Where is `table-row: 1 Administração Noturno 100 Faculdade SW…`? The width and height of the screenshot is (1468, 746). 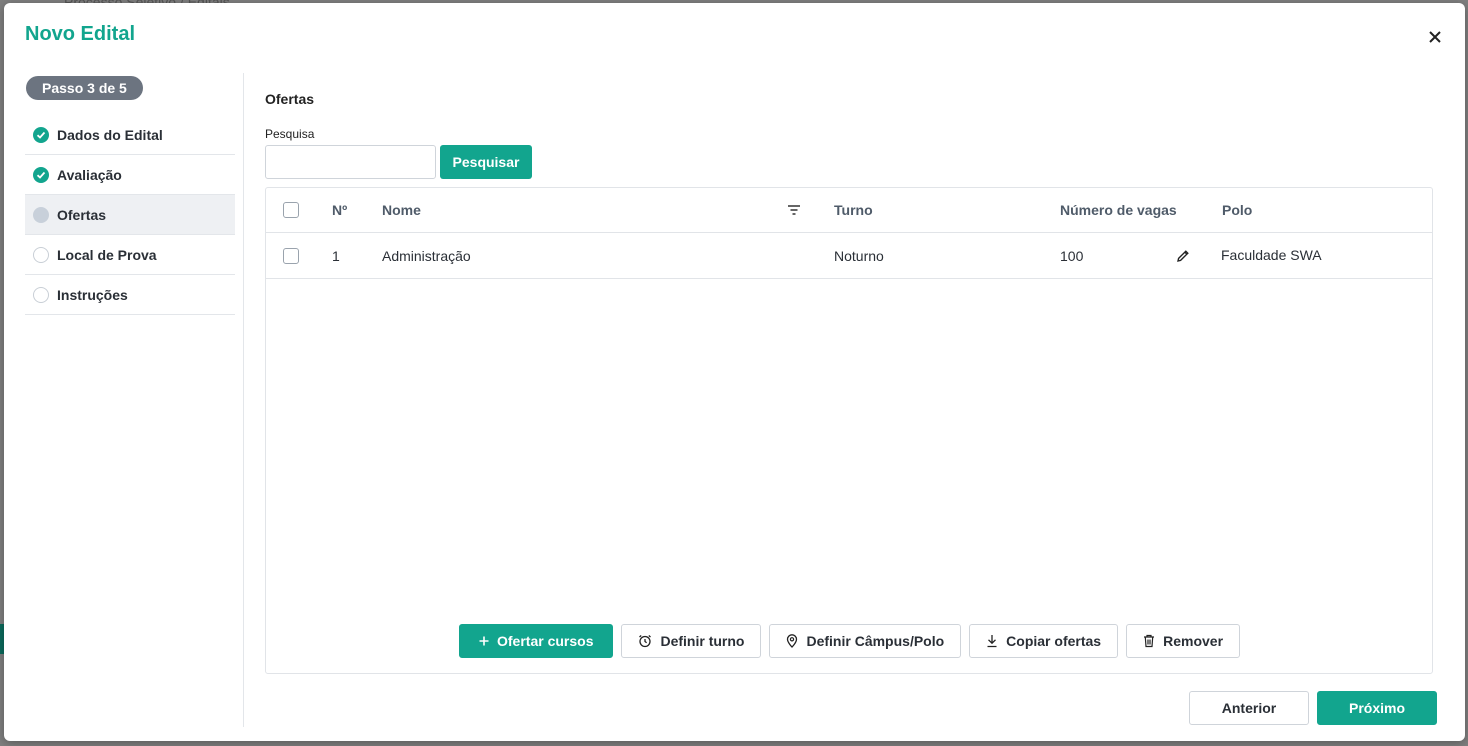 table-row: 1 Administração Noturno 100 Faculdade SW… is located at coordinates (849, 256).